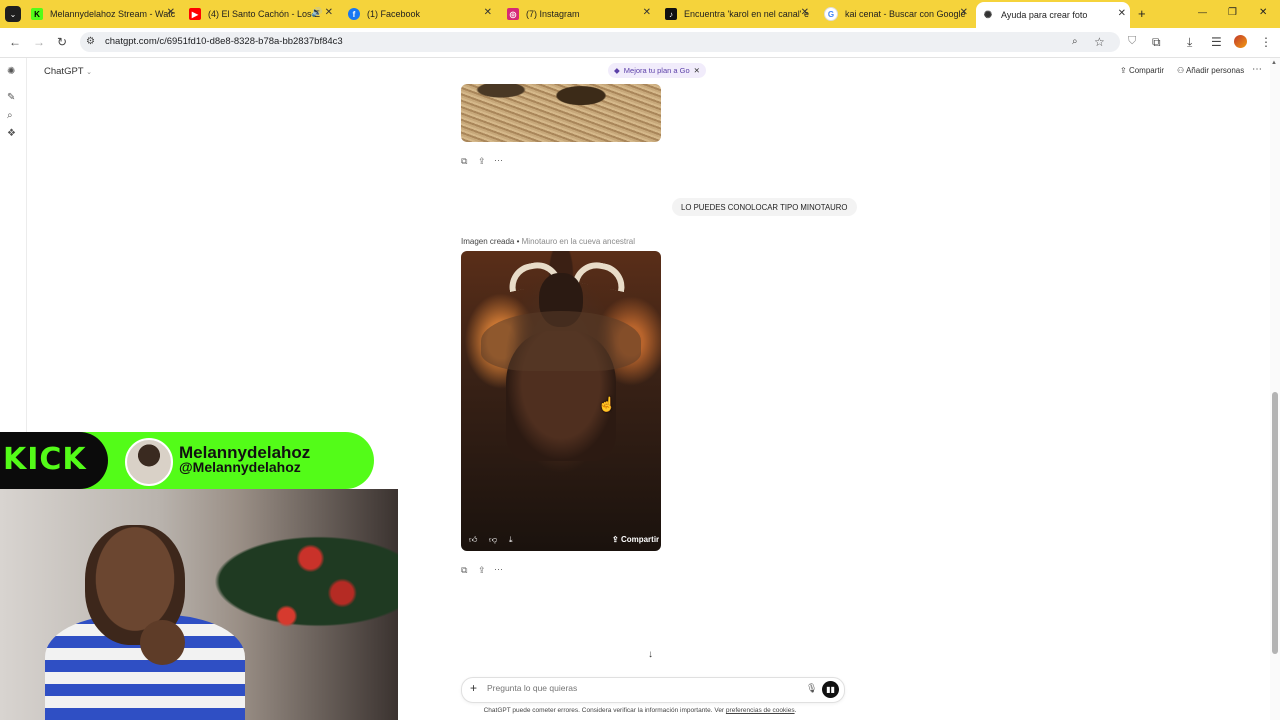 This screenshot has width=1280, height=720. Describe the element at coordinates (62, 42) in the screenshot. I see `reload-icon: ↻` at that location.